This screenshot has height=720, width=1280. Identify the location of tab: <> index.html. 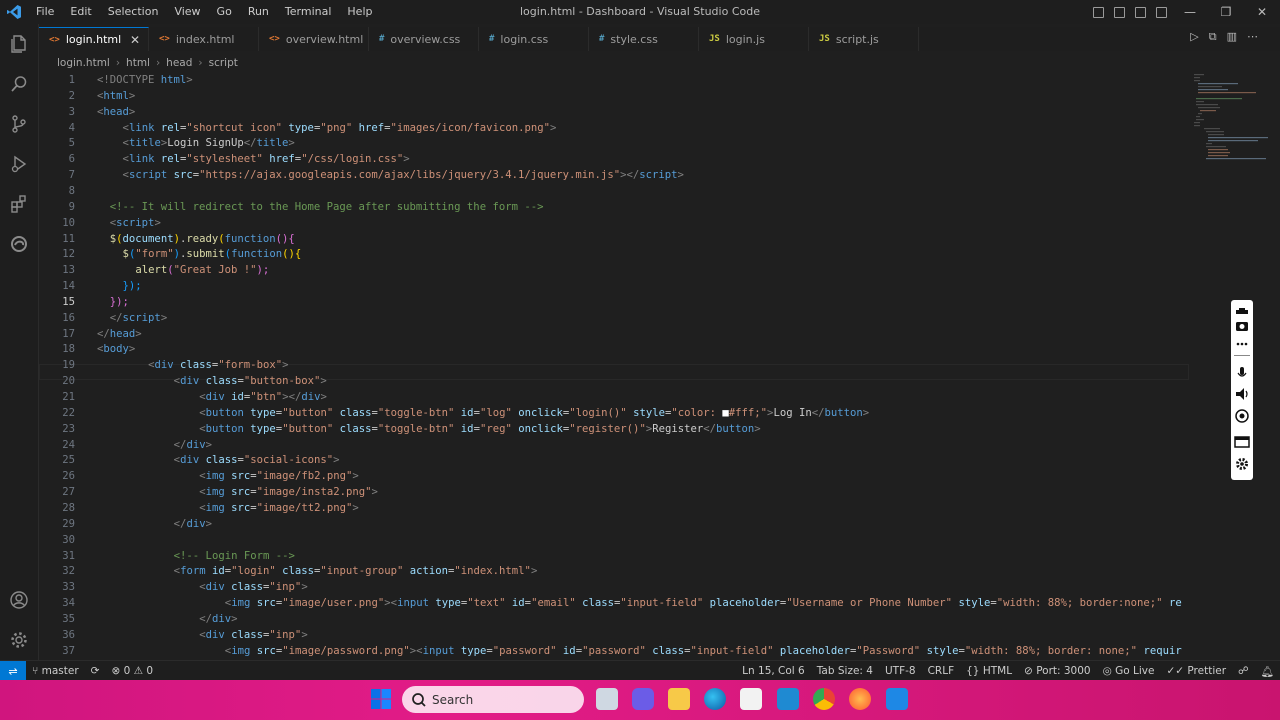
(204, 39).